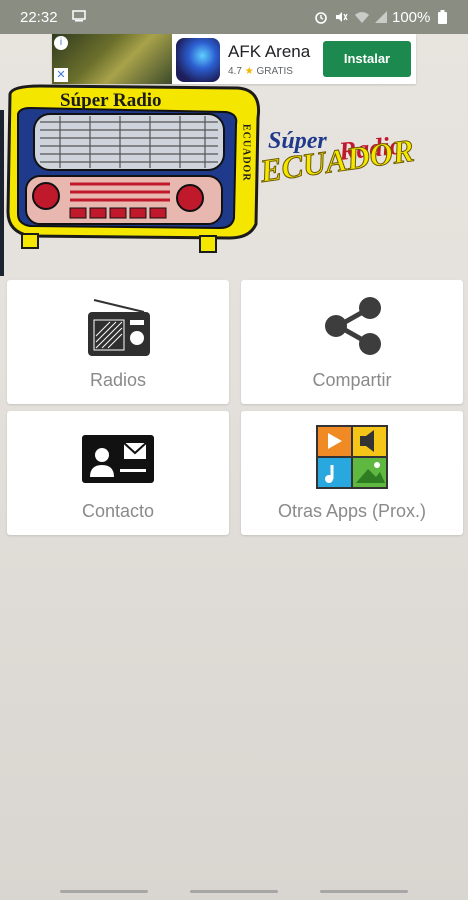 The height and width of the screenshot is (900, 468). Describe the element at coordinates (442, 18) in the screenshot. I see `battery-icon` at that location.